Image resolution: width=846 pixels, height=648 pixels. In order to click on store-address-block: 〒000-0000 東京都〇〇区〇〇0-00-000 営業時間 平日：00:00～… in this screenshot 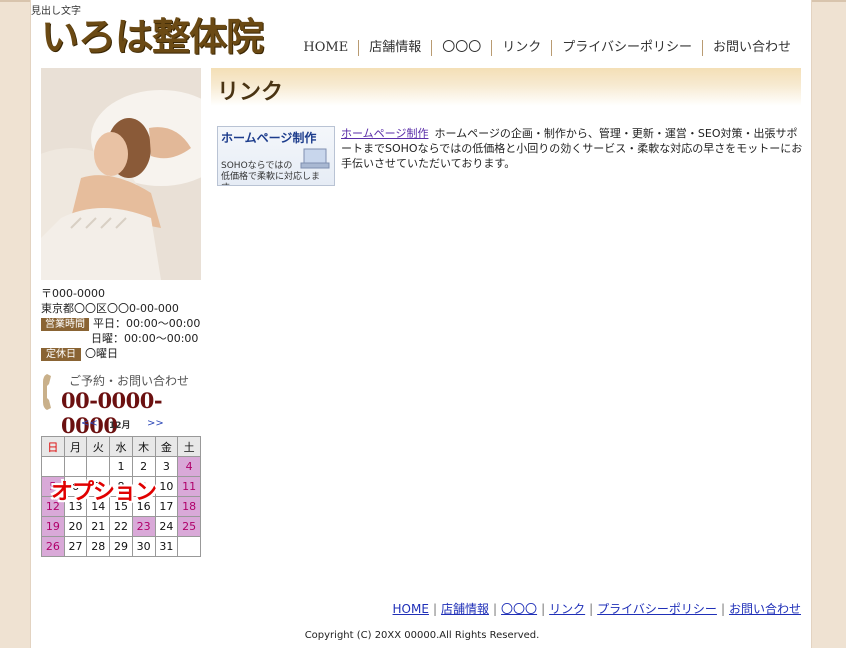, I will do `click(120, 323)`.